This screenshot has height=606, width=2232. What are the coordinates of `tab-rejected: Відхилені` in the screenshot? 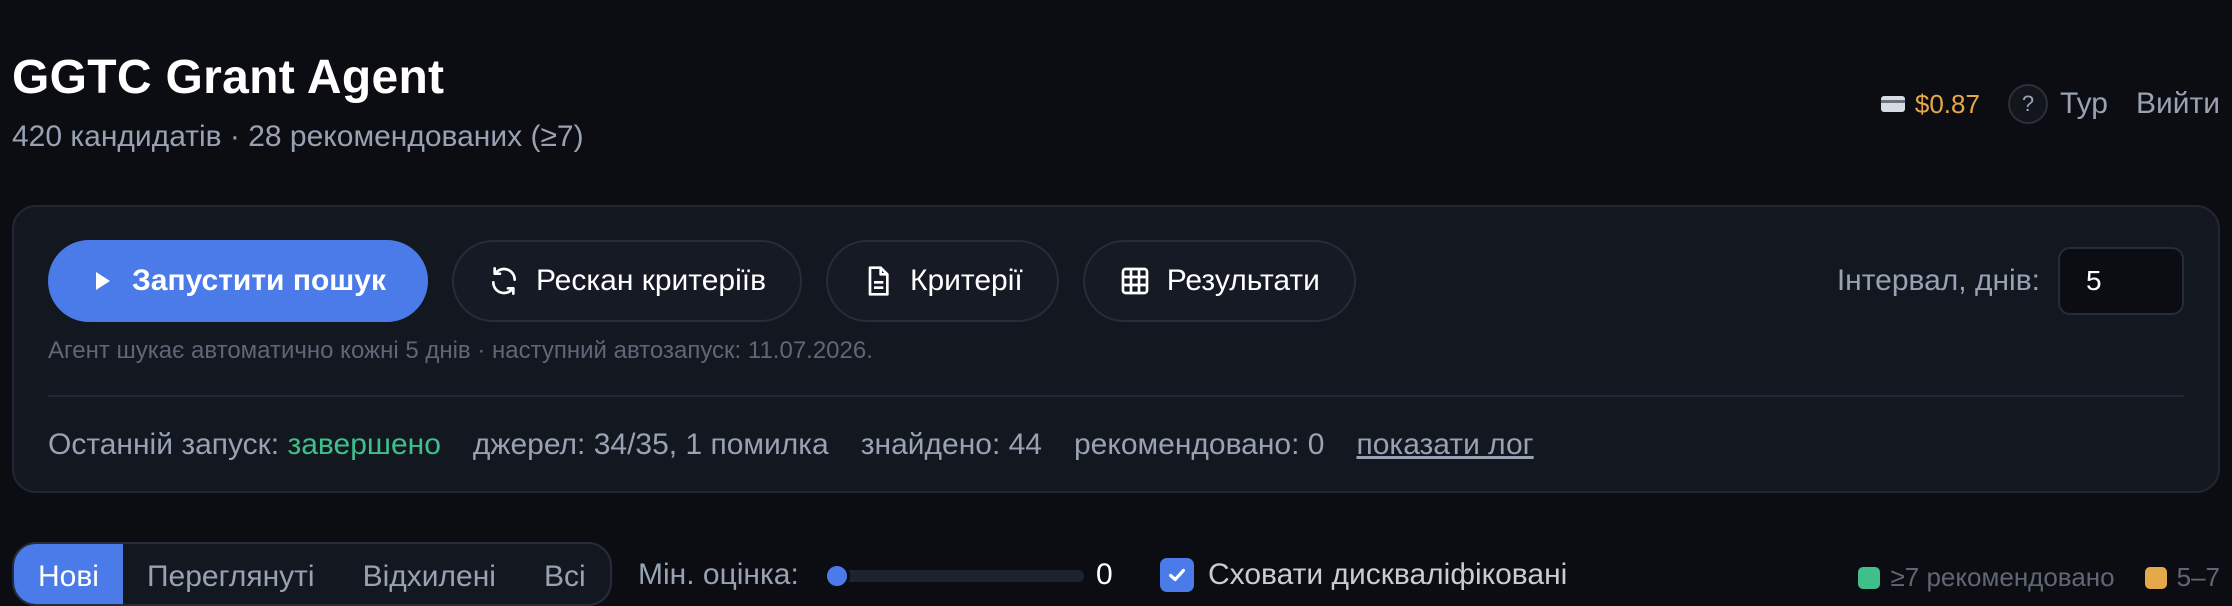 It's located at (429, 574).